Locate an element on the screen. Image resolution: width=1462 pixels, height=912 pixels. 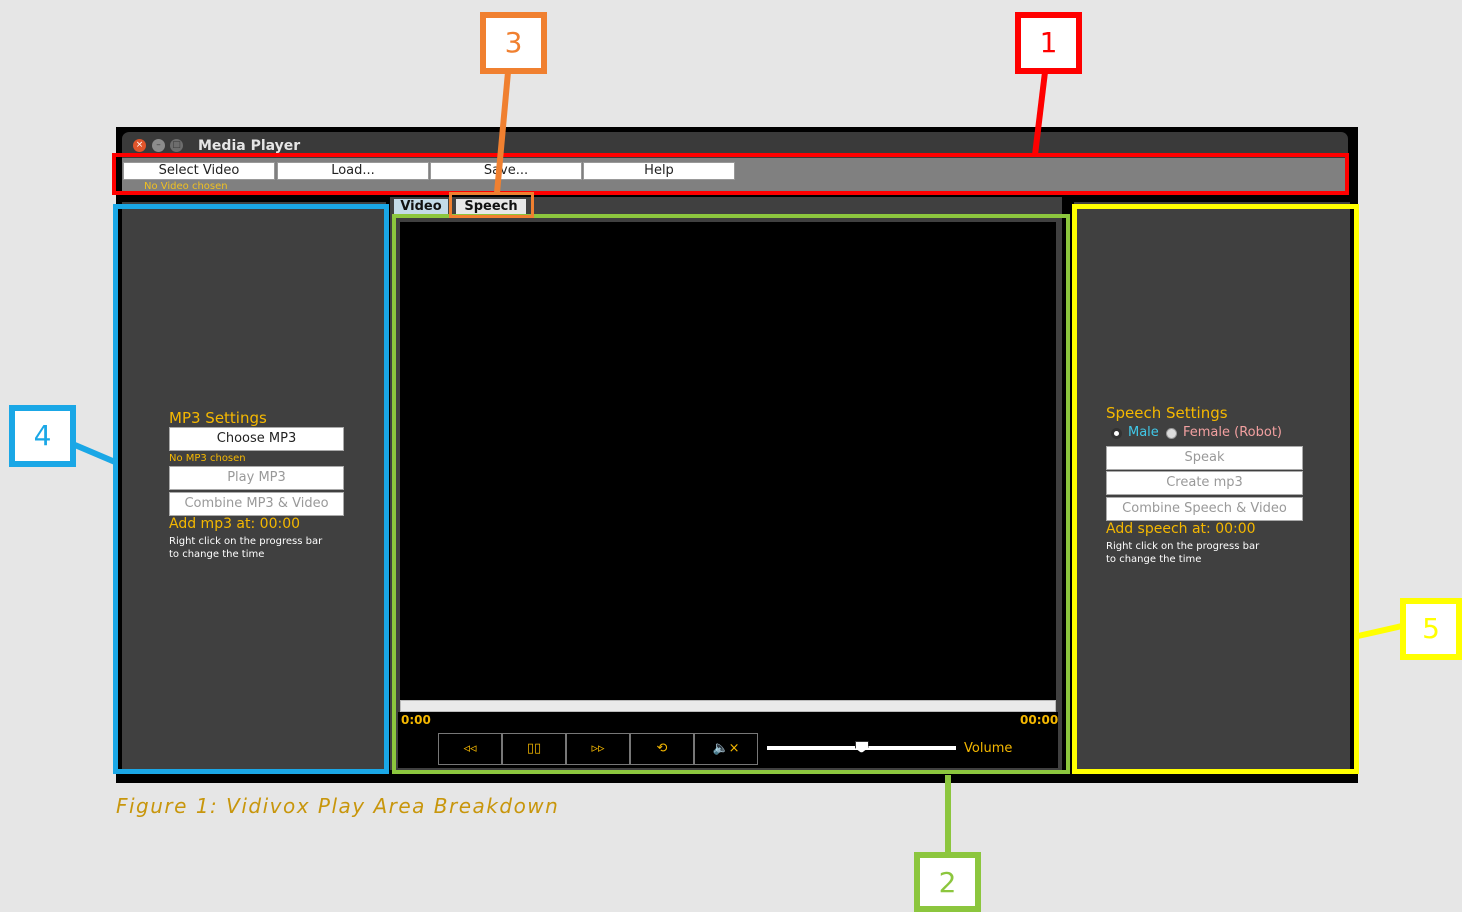
annotation-label-2: 2 is located at coordinates (947, 882).